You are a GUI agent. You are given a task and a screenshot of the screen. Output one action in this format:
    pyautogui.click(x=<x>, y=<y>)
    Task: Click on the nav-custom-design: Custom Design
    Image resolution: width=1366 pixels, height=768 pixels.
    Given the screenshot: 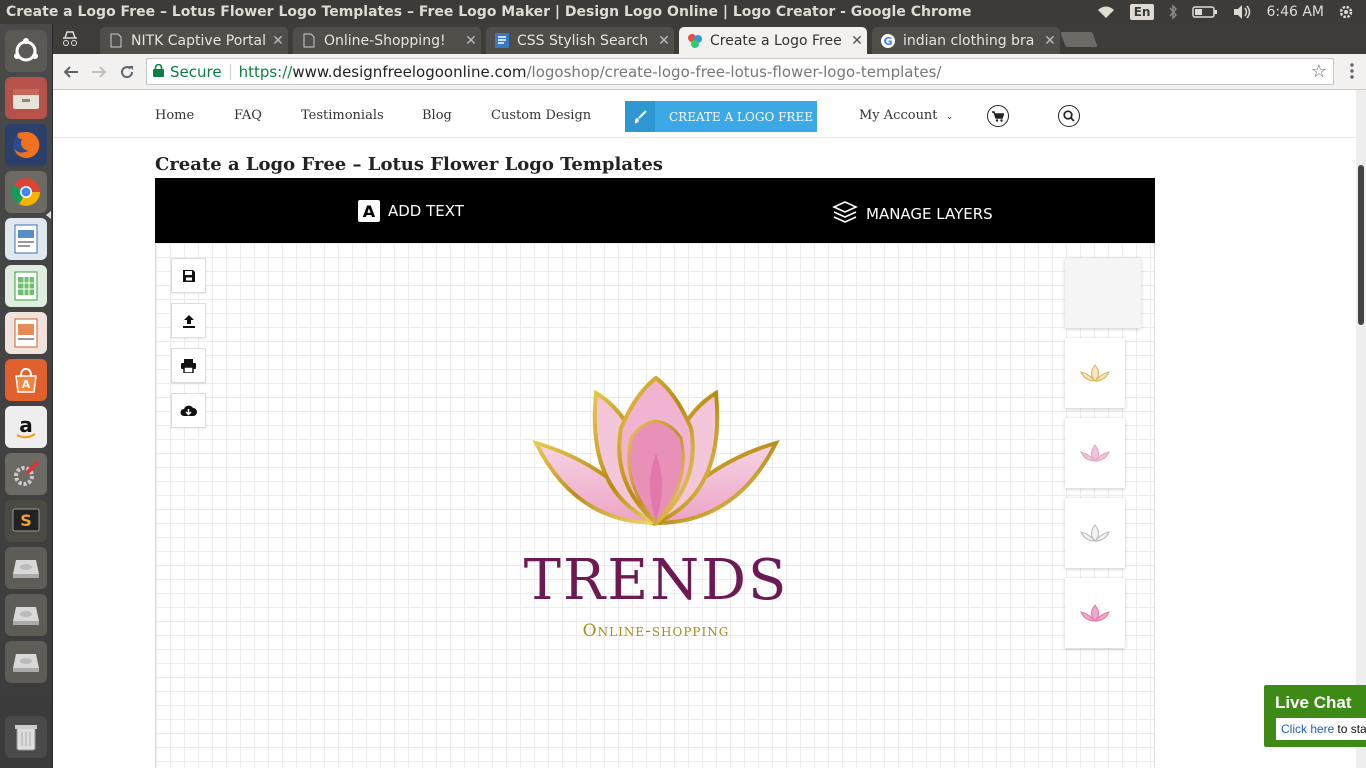 What is the action you would take?
    pyautogui.click(x=541, y=115)
    